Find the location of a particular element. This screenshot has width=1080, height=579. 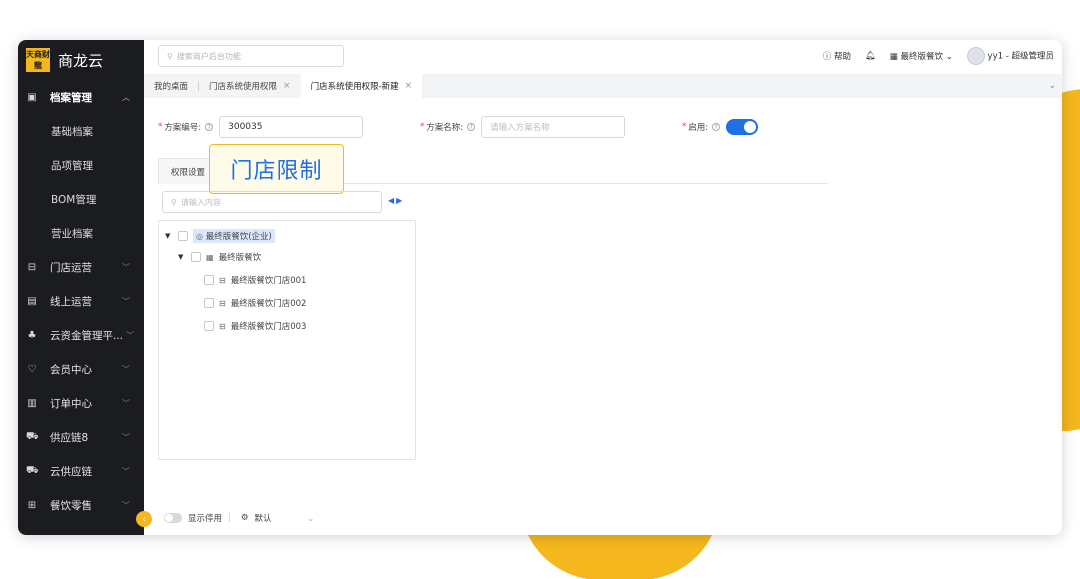

user-menu: yy1 - 超级管理员 is located at coordinates (1010, 56).